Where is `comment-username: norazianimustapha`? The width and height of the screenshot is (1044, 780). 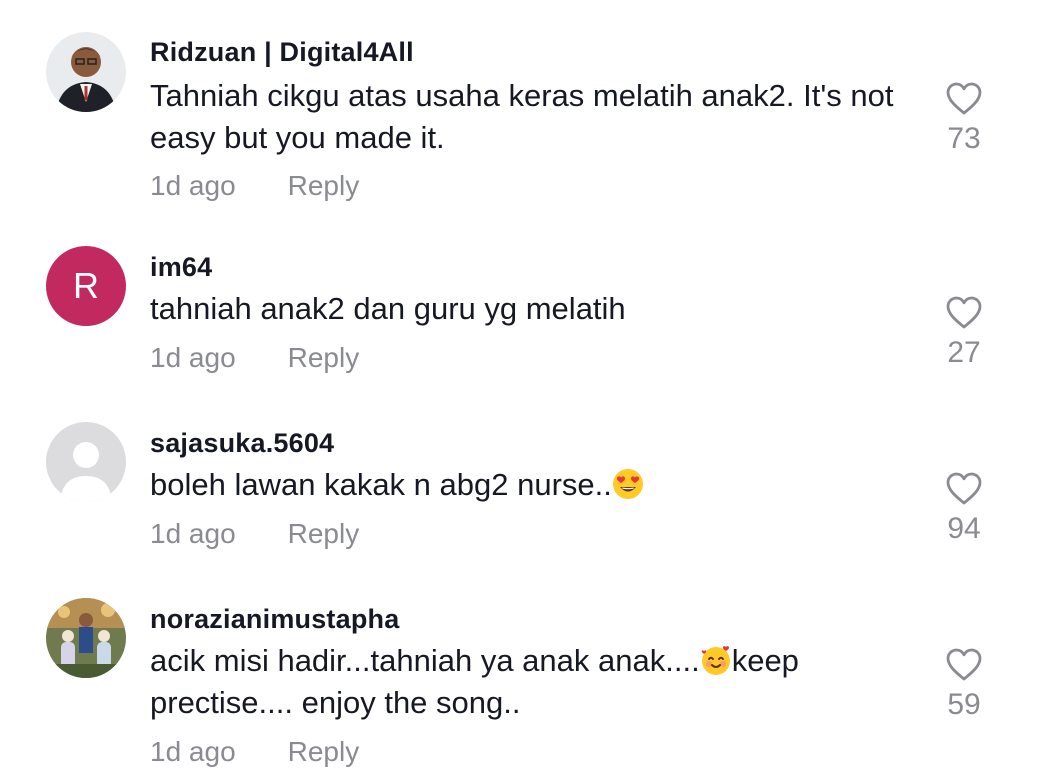 comment-username: norazianimustapha is located at coordinates (274, 619).